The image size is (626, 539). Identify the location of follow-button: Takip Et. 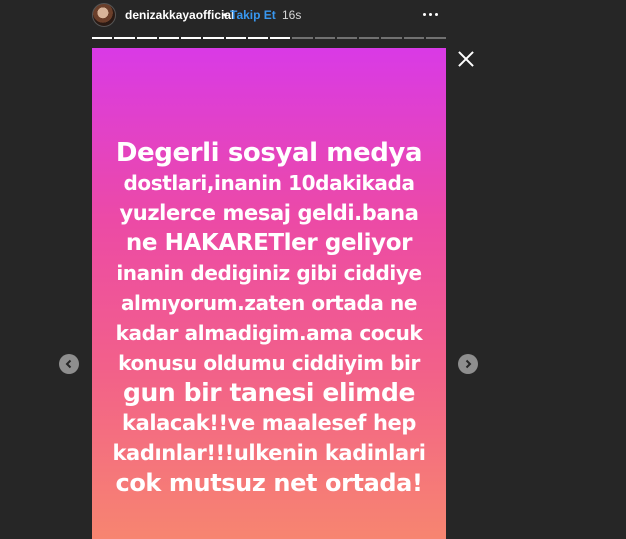
(253, 15).